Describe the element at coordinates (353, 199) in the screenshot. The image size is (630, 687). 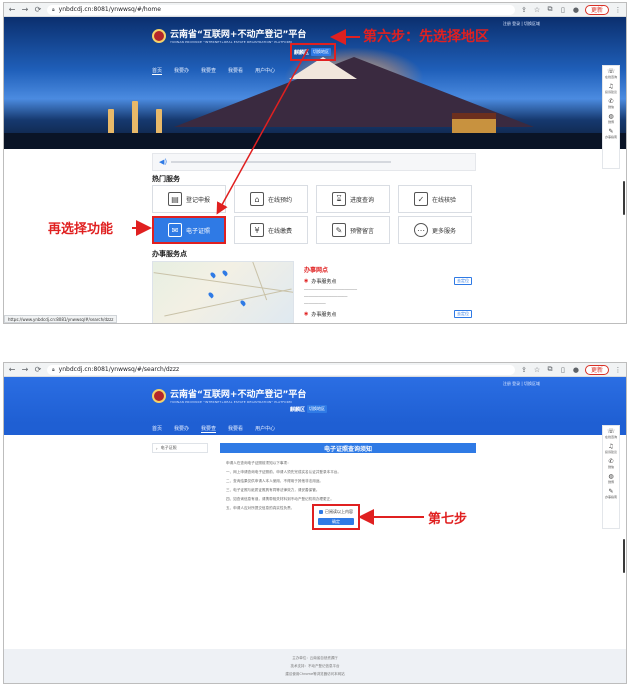
I see `service-progress: ⌛︎ 进度查询` at that location.